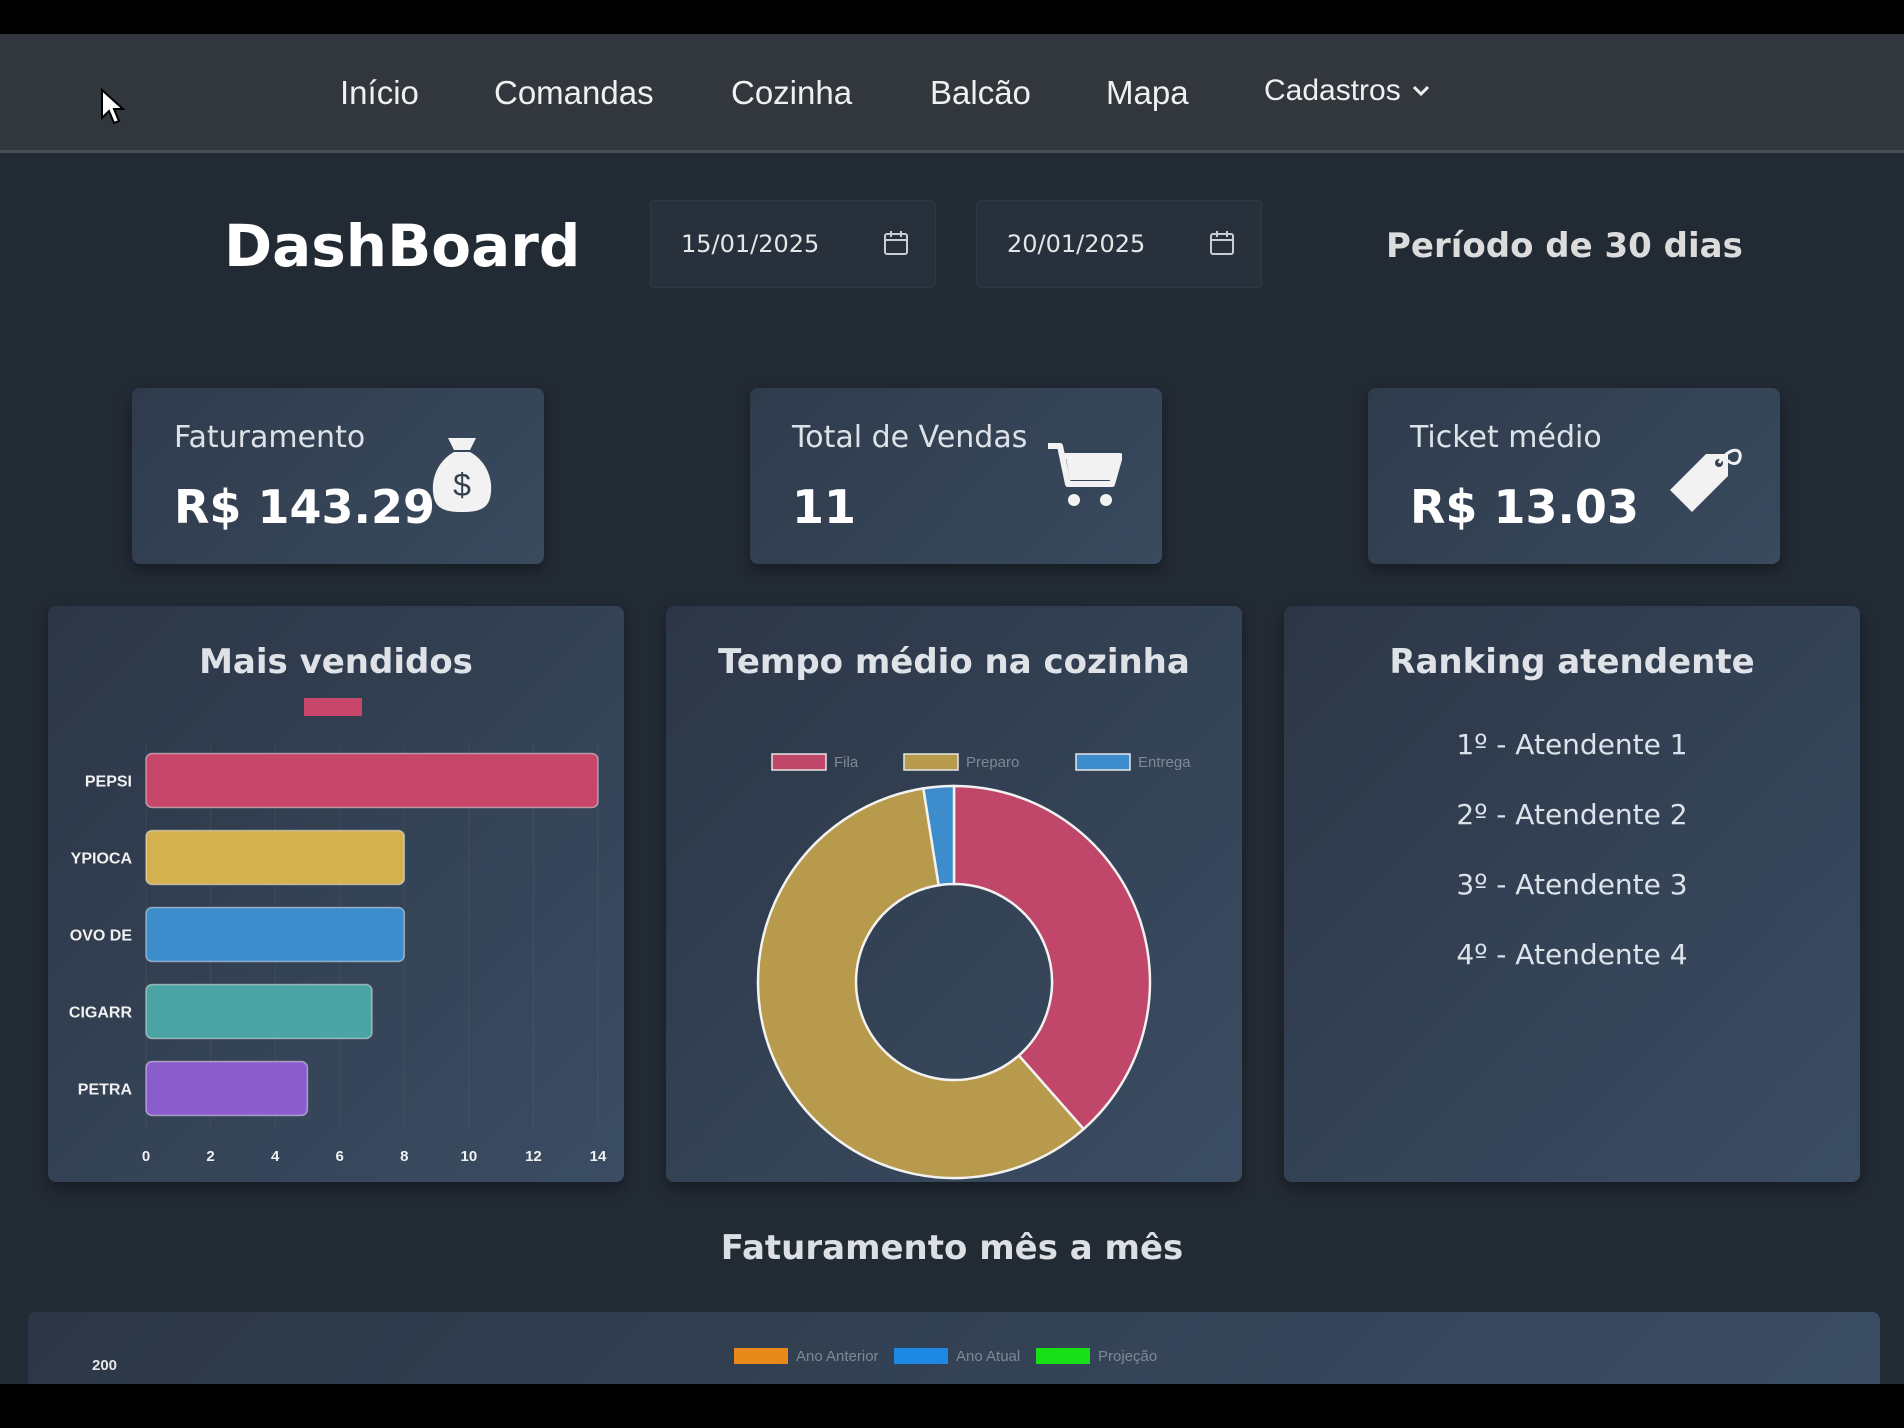  I want to click on x-tick-label: 8, so click(404, 1156).